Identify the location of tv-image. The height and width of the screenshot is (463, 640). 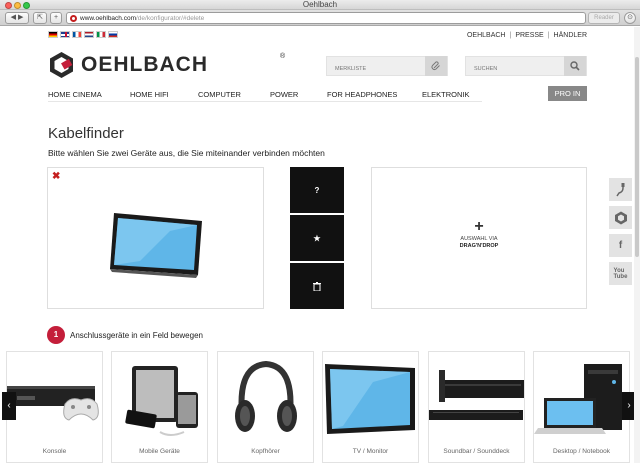
(370, 399).